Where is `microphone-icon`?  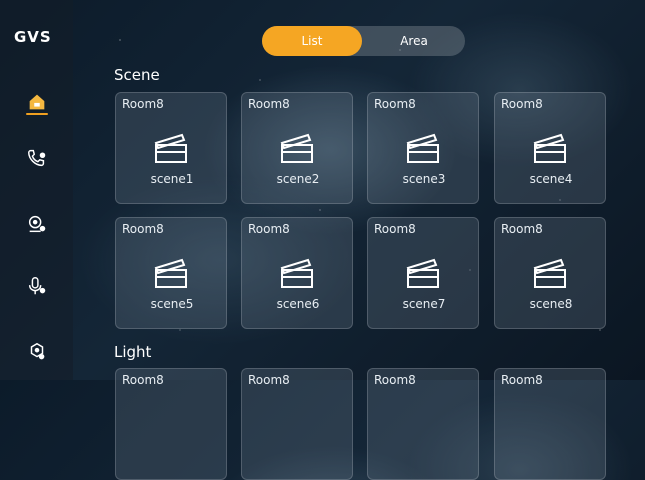
microphone-icon is located at coordinates (36, 286).